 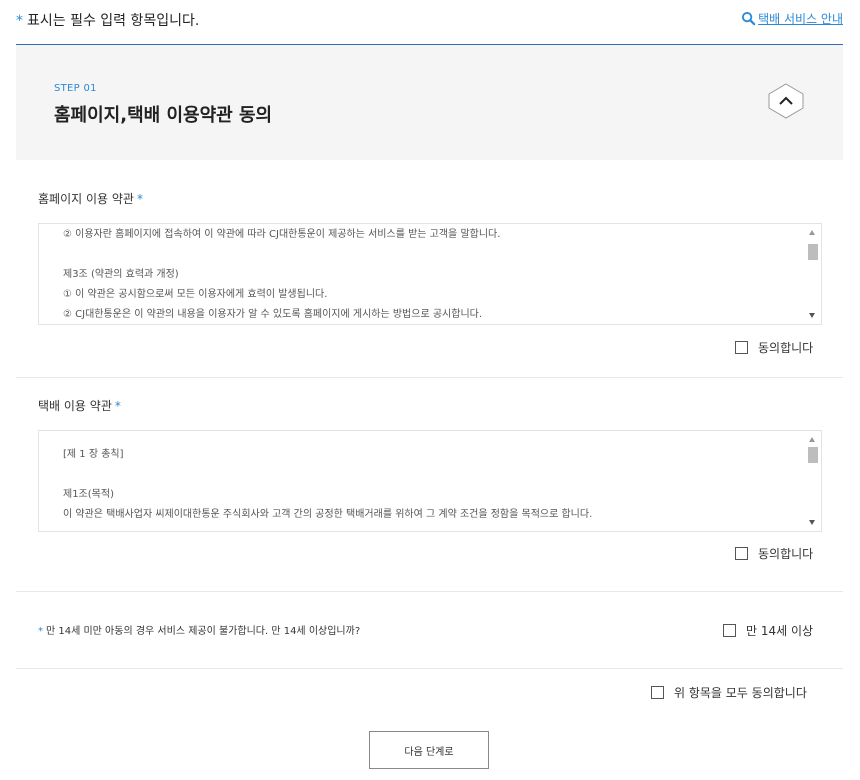 What do you see at coordinates (75, 406) in the screenshot?
I see `delivery-terms-title-text: 택배 이용 약관` at bounding box center [75, 406].